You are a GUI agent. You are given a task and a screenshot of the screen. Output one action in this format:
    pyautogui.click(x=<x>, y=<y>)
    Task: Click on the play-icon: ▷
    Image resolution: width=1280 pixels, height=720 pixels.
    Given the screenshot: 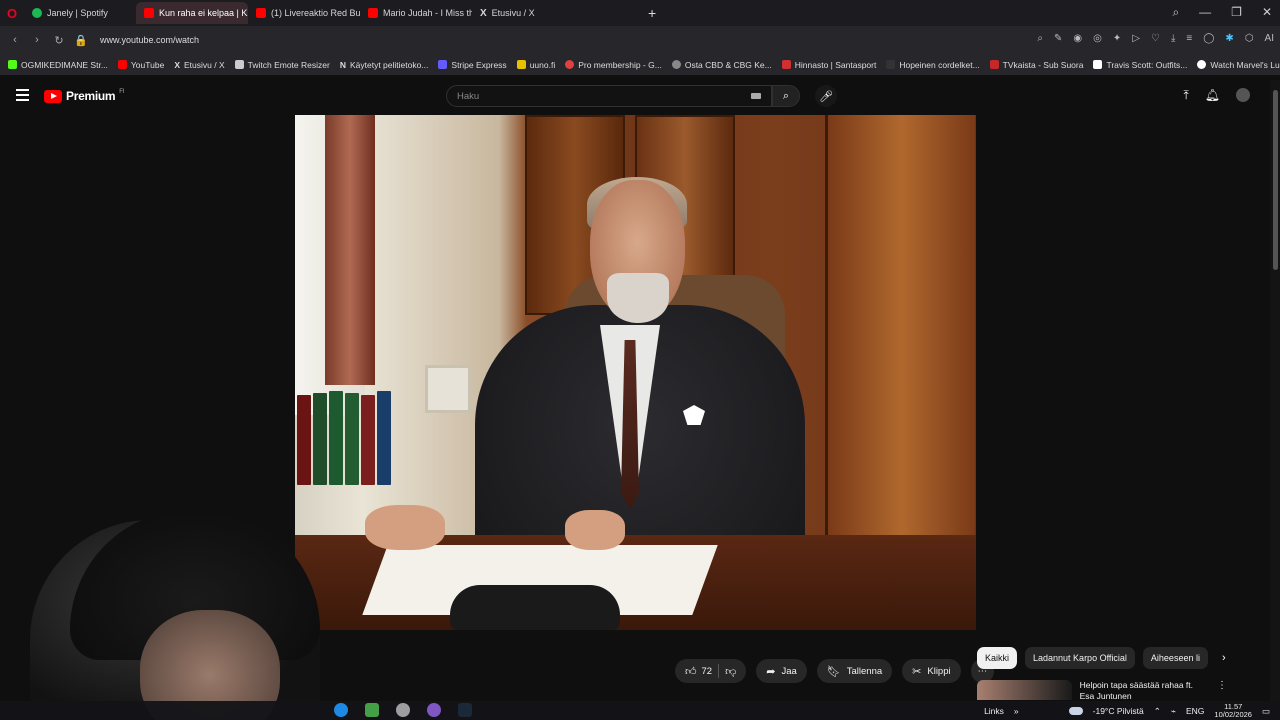 What is the action you would take?
    pyautogui.click(x=1136, y=38)
    